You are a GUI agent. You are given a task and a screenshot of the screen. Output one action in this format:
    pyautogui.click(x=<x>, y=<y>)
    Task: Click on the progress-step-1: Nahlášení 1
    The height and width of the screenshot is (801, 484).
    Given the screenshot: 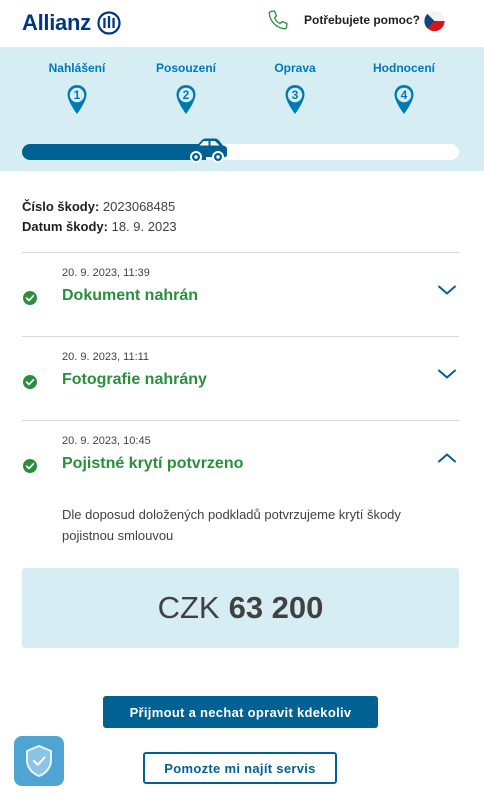 What is the action you would take?
    pyautogui.click(x=77, y=88)
    